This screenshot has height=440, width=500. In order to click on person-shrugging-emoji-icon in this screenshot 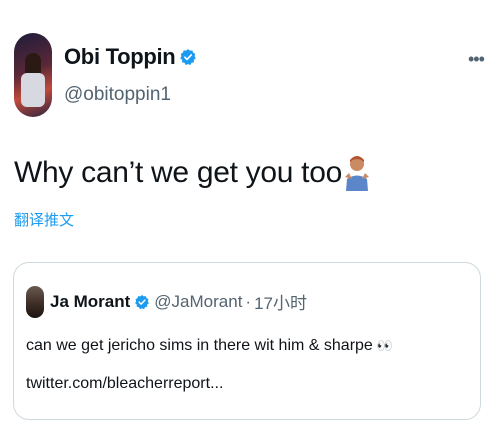, I will do `click(356, 173)`.